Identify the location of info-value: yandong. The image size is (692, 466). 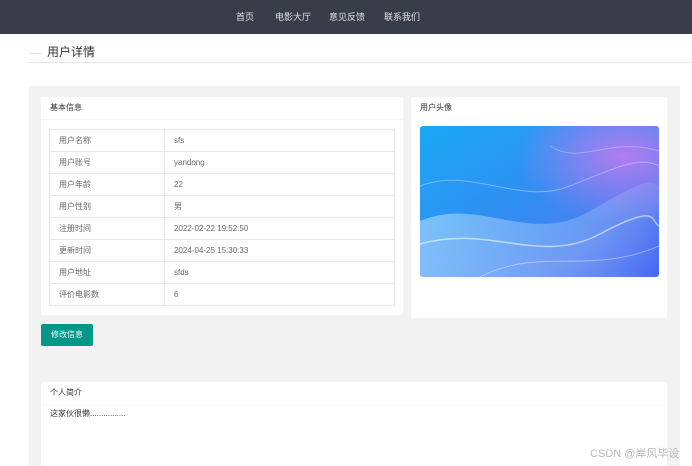
(279, 162).